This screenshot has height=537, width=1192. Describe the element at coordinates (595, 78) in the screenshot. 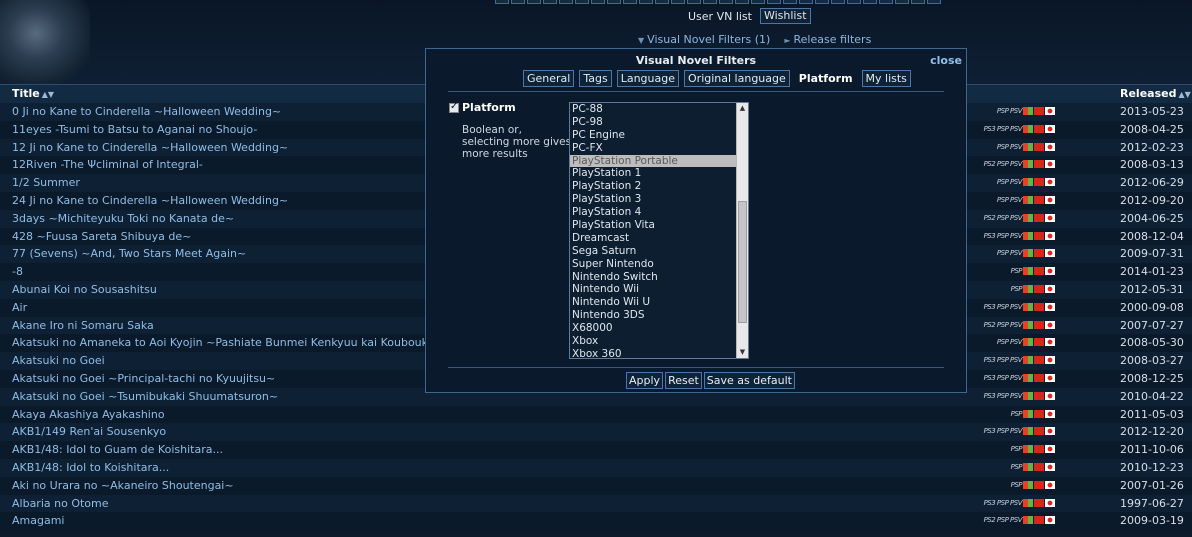

I see `tab-tags: Tags` at that location.